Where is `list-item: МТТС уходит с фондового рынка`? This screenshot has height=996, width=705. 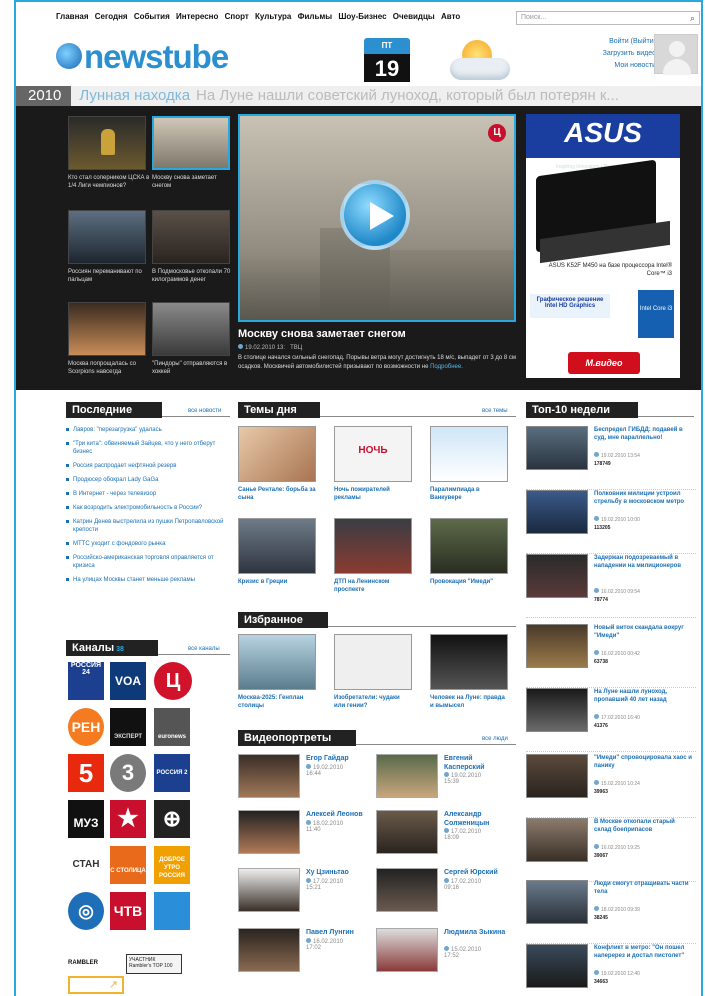
list-item: МТТС уходит с фондового рынка is located at coordinates (148, 544).